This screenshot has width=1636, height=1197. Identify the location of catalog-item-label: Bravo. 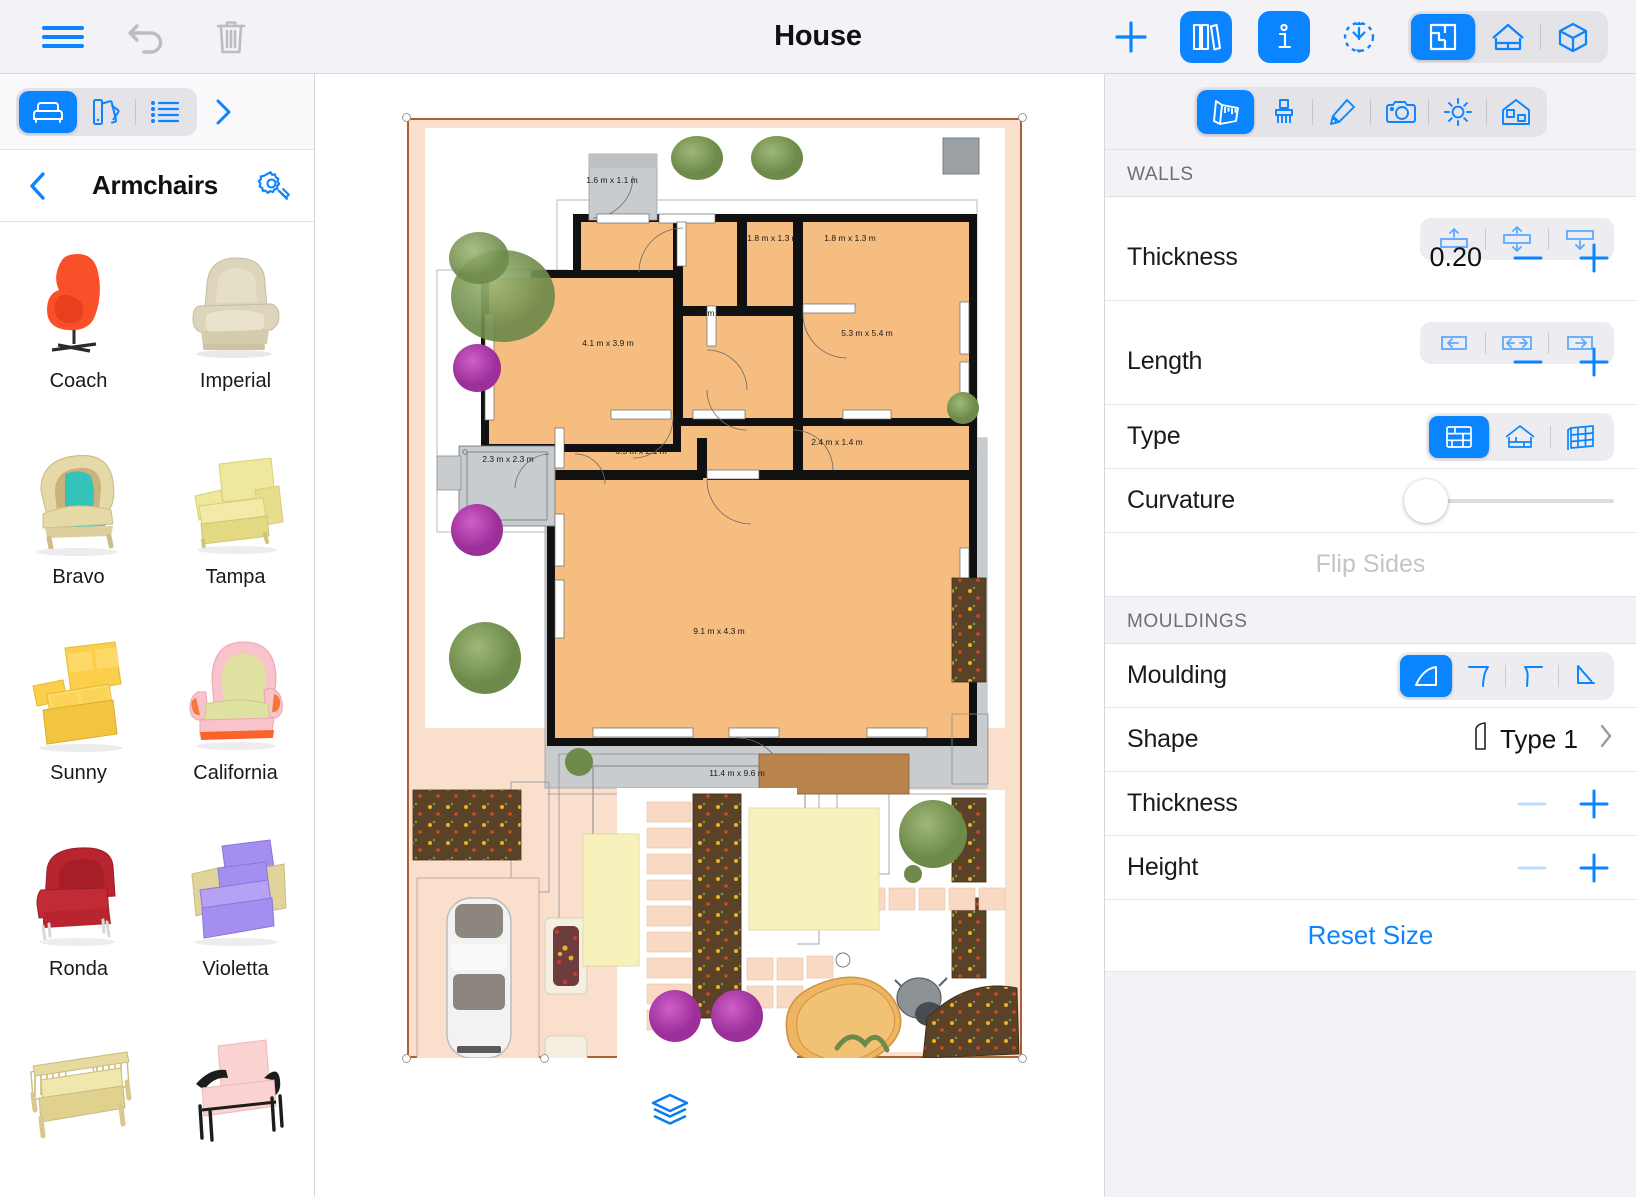
(78, 577).